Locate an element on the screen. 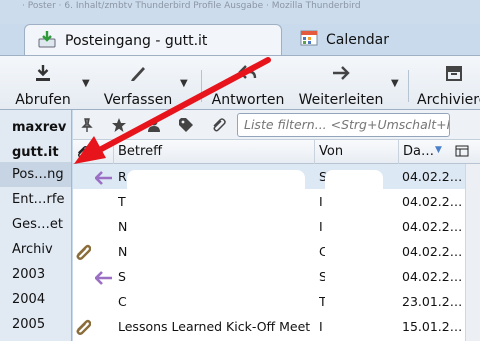  message-subject: S is located at coordinates (122, 276).